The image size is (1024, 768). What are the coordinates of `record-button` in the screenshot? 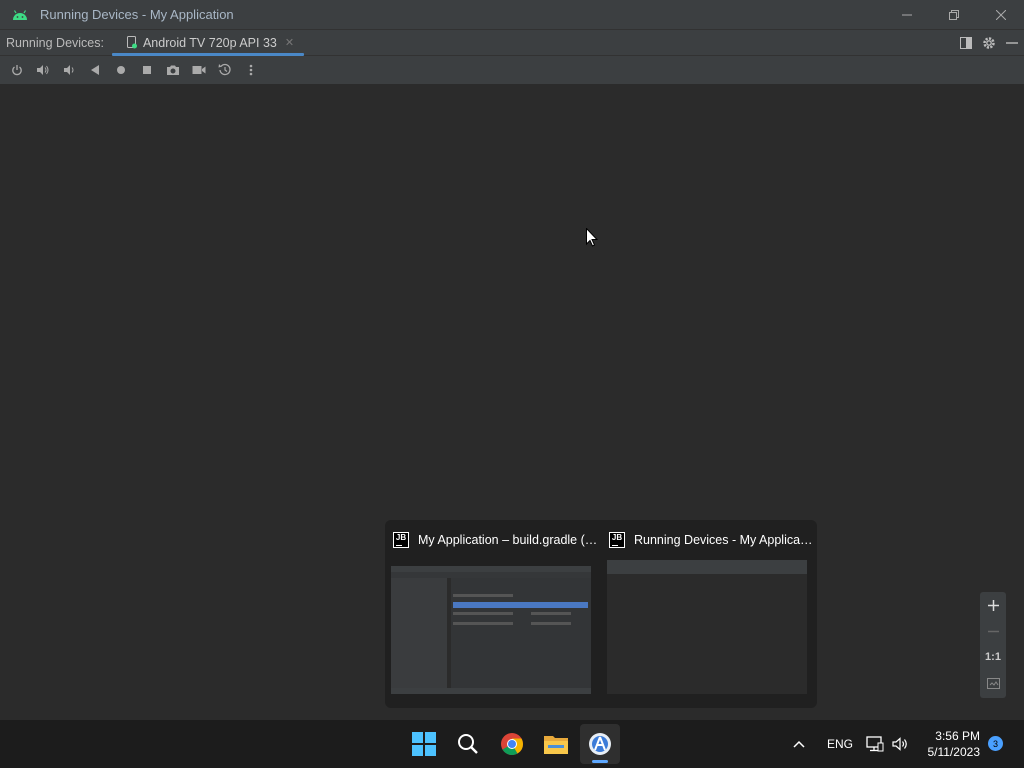 It's located at (199, 70).